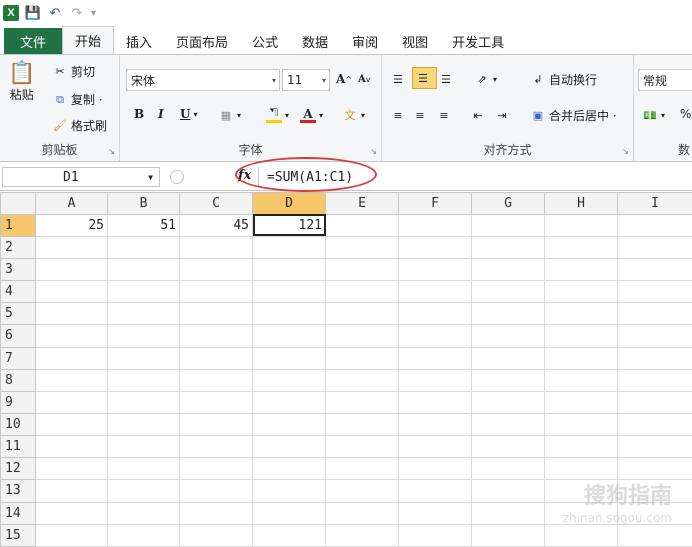 The height and width of the screenshot is (547, 692). What do you see at coordinates (18, 203) in the screenshot?
I see `select-all-corner` at bounding box center [18, 203].